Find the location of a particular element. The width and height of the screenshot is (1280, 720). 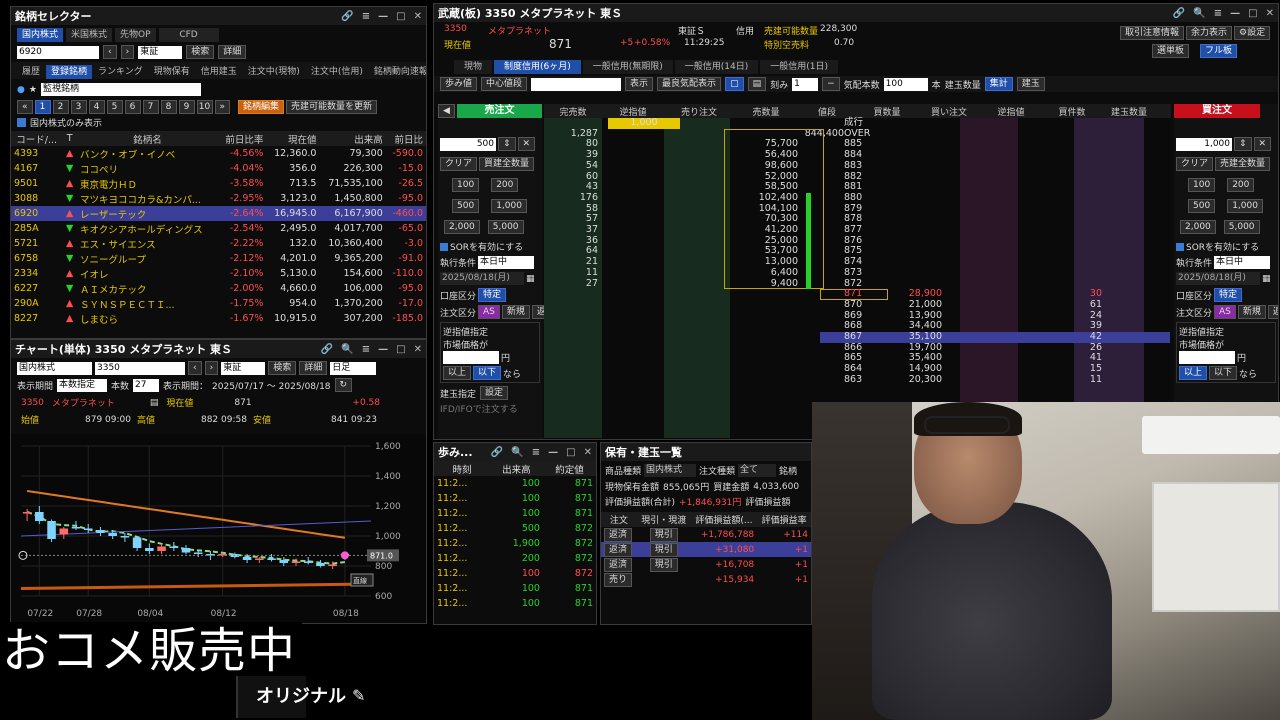

new-button: 新規 is located at coordinates (515, 312).